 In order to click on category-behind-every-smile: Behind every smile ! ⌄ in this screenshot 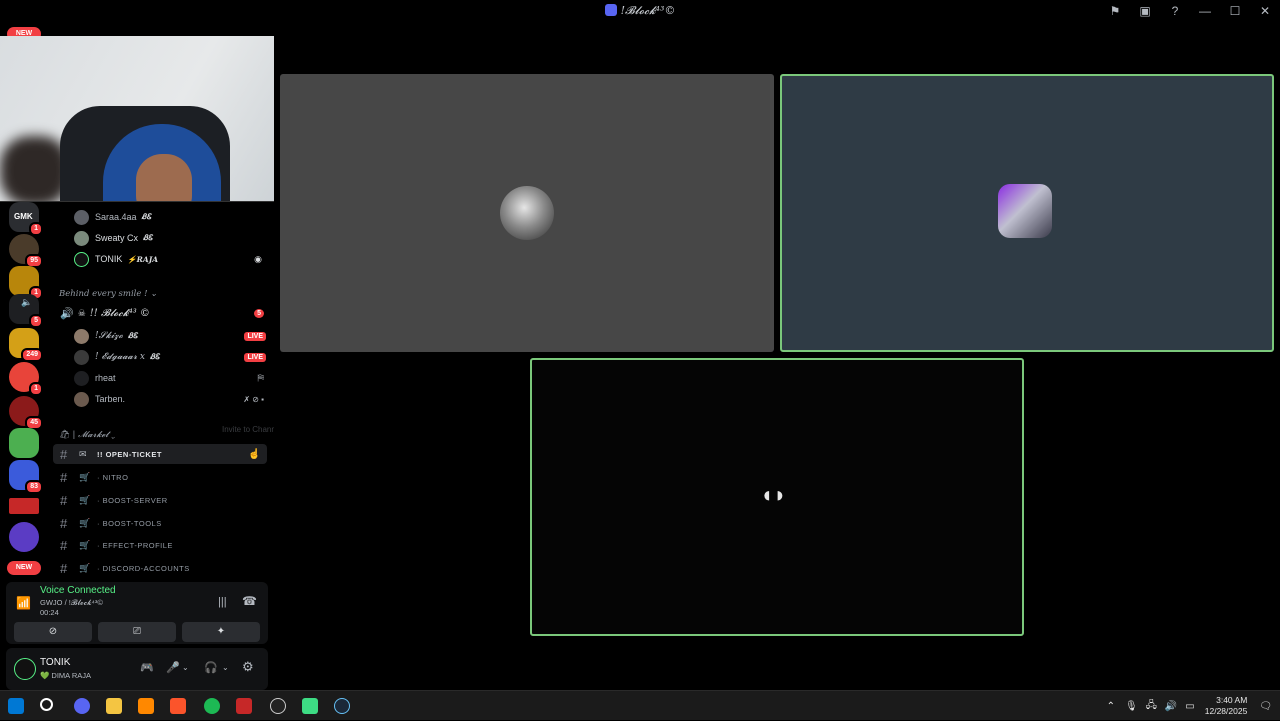, I will do `click(108, 294)`.